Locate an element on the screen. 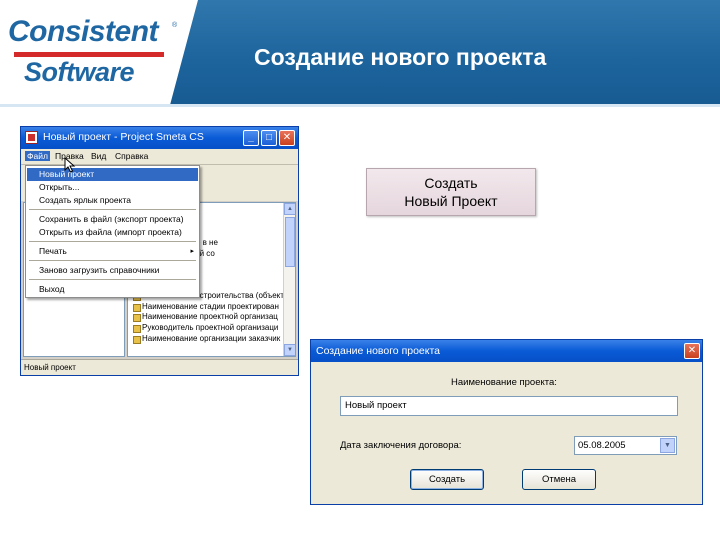 This screenshot has height=540, width=720. menu-file: Файл is located at coordinates (37, 156).